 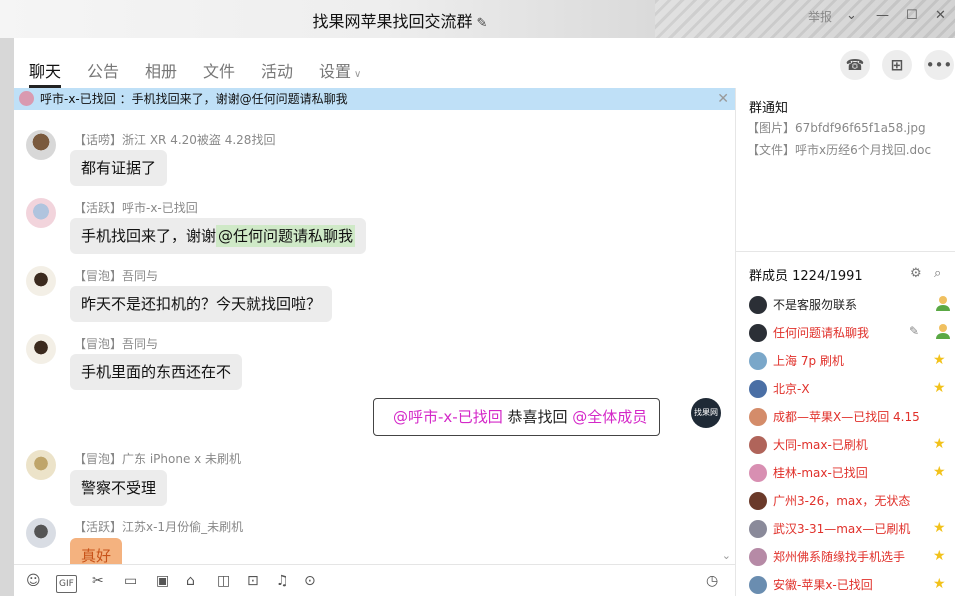 I want to click on member-item: 武汉3-31—max—已刷机 ★, so click(x=845, y=531).